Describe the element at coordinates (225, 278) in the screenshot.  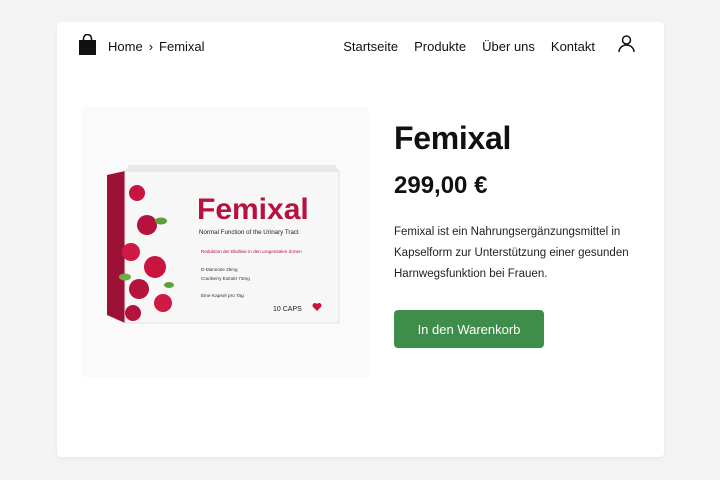
I see `package-bullet-3: Cranberry Extrakt 73mg` at that location.